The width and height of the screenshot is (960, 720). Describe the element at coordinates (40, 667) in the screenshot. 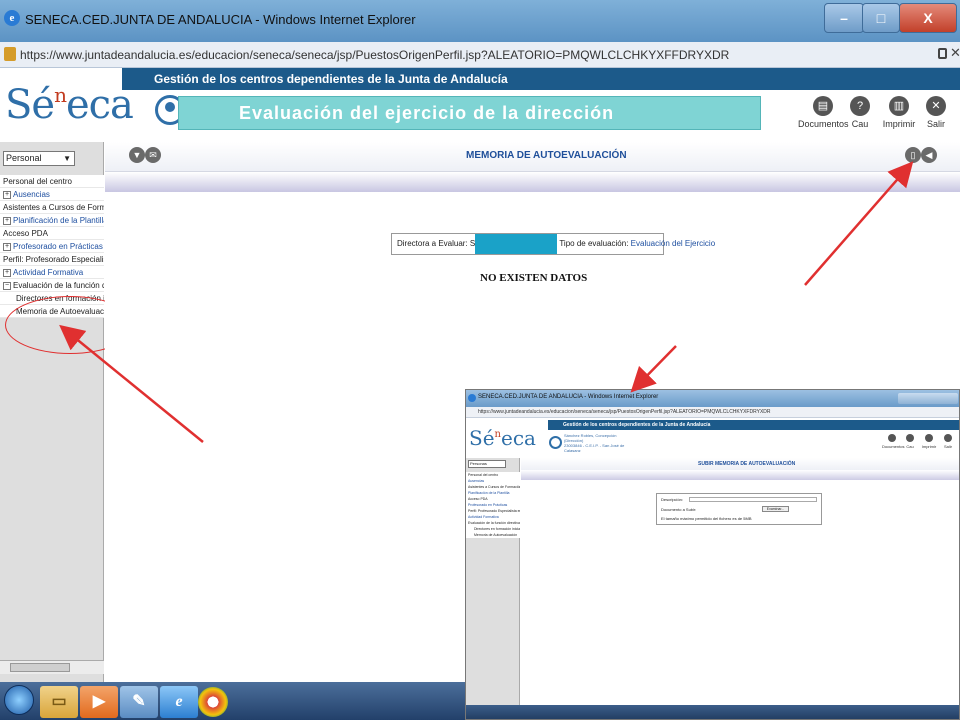

I see `scrollbar-thumb` at that location.